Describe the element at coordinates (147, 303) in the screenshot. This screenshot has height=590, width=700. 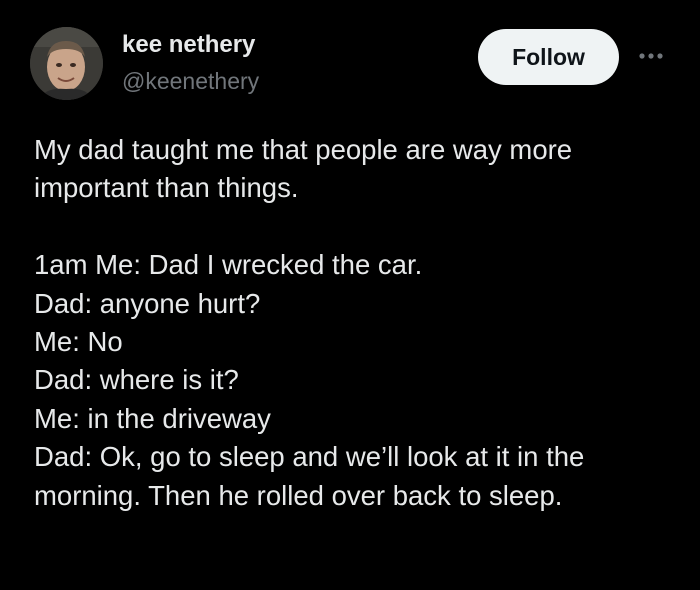
I see `tweet-line: Dad: anyone hurt?` at that location.